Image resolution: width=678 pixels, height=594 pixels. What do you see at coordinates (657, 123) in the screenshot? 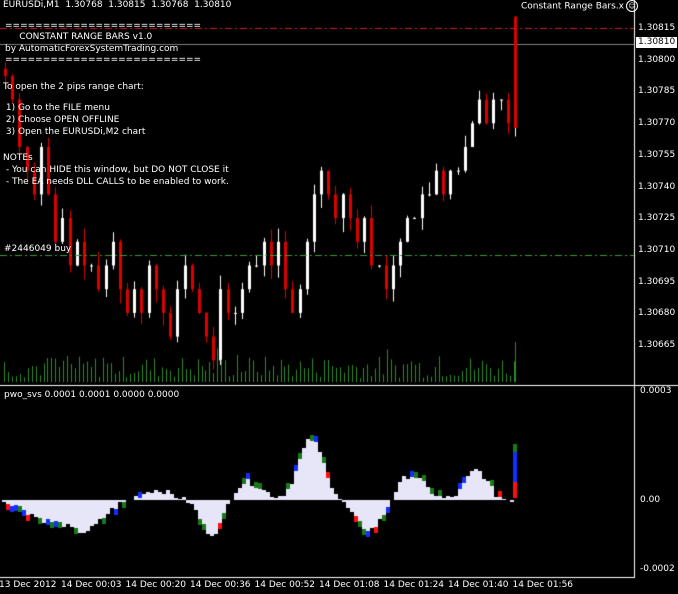
I see `price-tick-label: 1.30770` at bounding box center [657, 123].